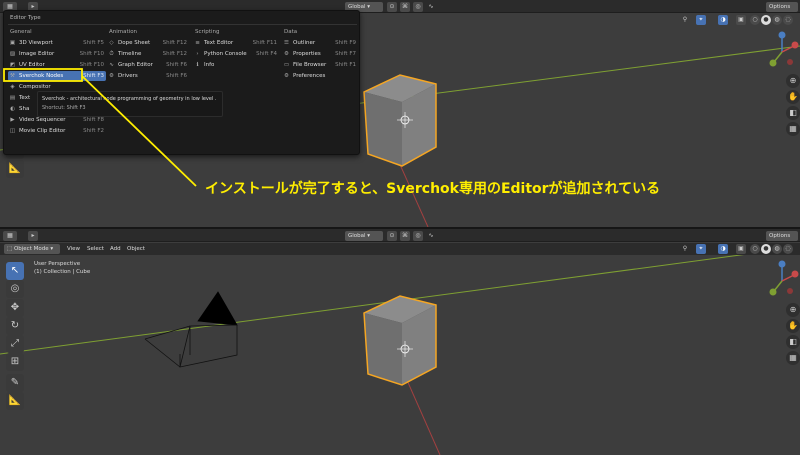  Describe the element at coordinates (793, 326) in the screenshot. I see `pan-hand-icon: ✋` at that location.